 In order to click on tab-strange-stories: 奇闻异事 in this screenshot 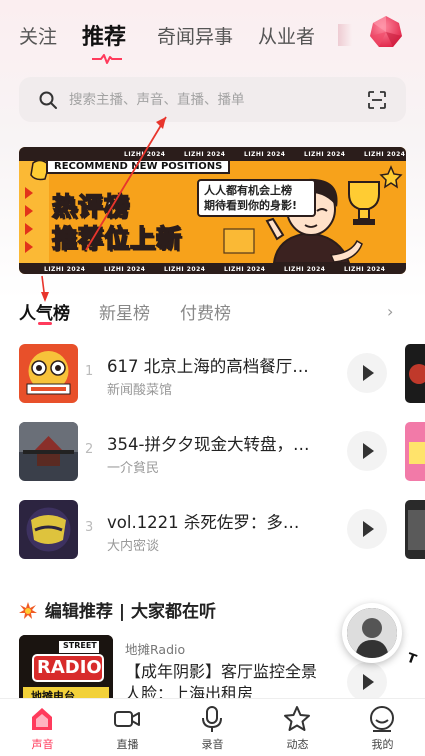, I will do `click(195, 35)`.